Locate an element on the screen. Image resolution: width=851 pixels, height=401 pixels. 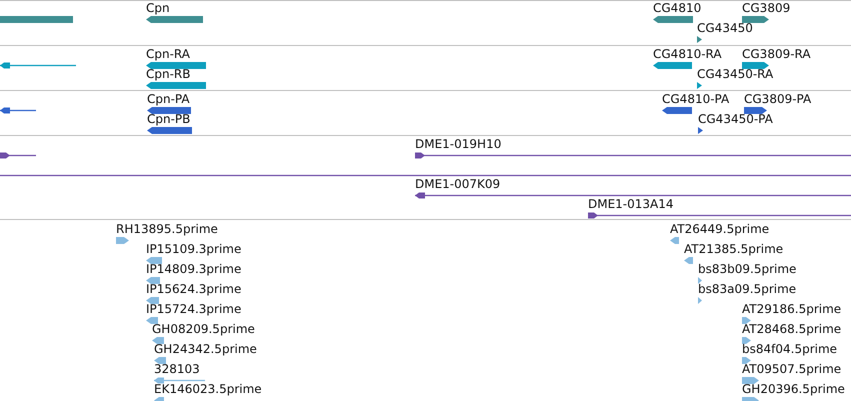
feature-label: CG4810-RA is located at coordinates (687, 54).